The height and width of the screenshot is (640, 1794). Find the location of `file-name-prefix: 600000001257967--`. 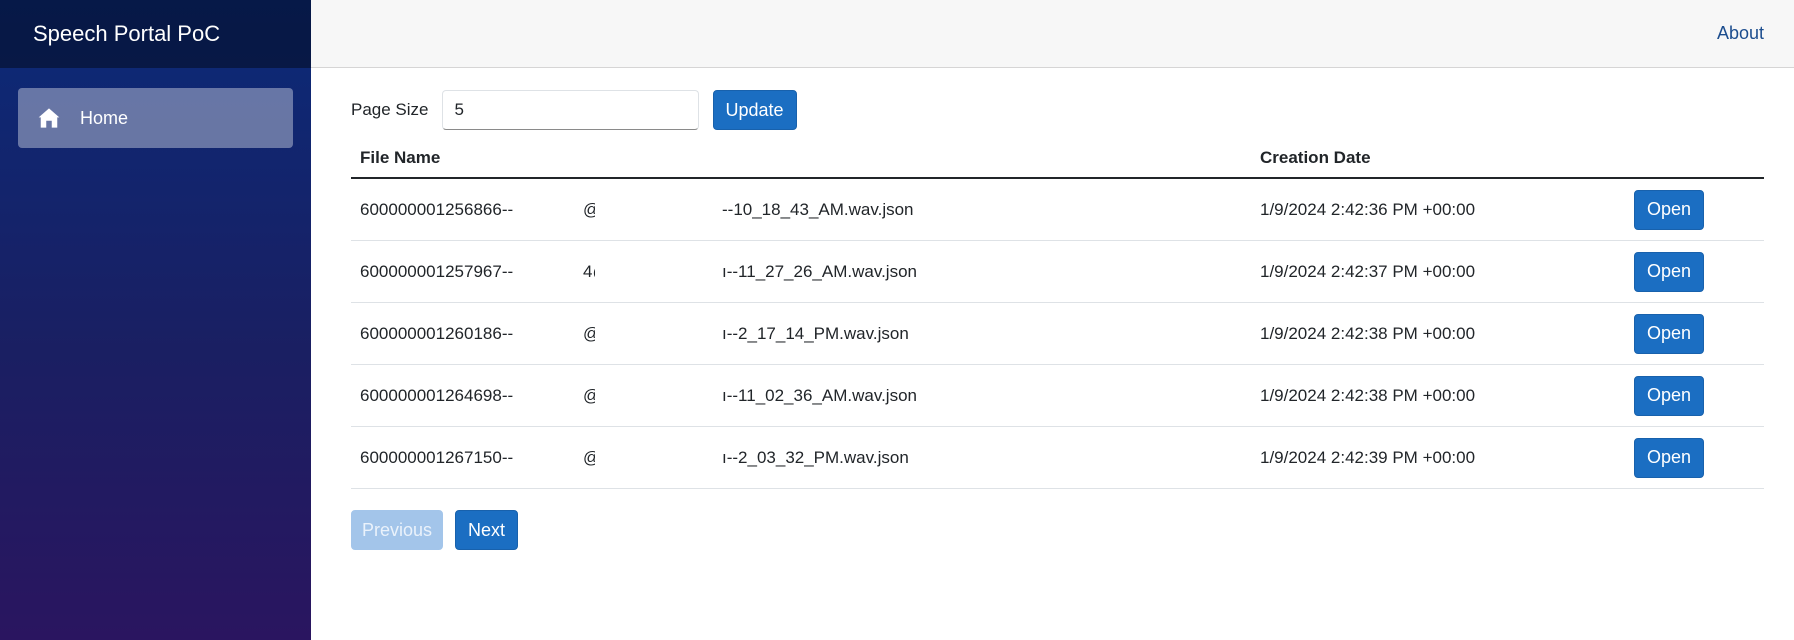

file-name-prefix: 600000001257967-- is located at coordinates (437, 271).